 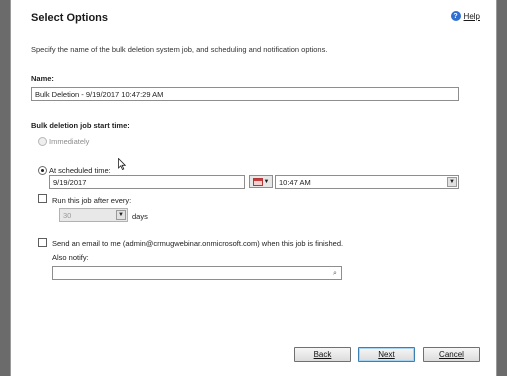 What do you see at coordinates (257, 181) in the screenshot?
I see `calendar-icon` at bounding box center [257, 181].